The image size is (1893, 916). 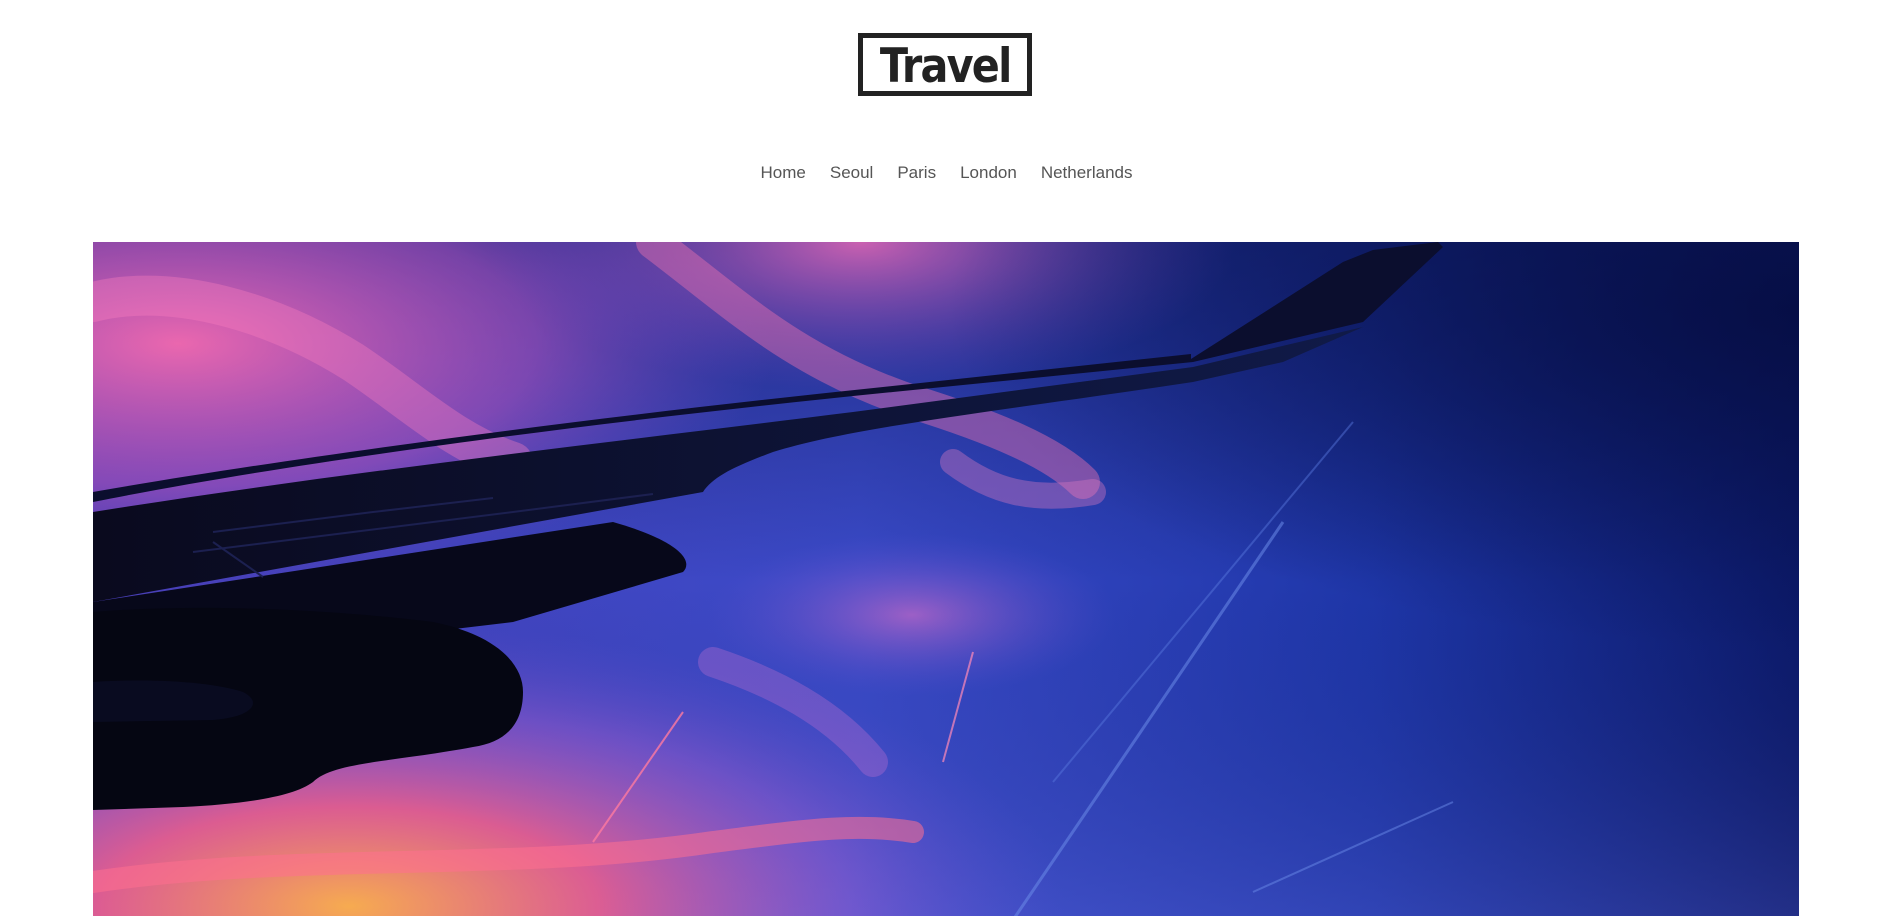 What do you see at coordinates (916, 173) in the screenshot?
I see `nav-item-paris: Paris` at bounding box center [916, 173].